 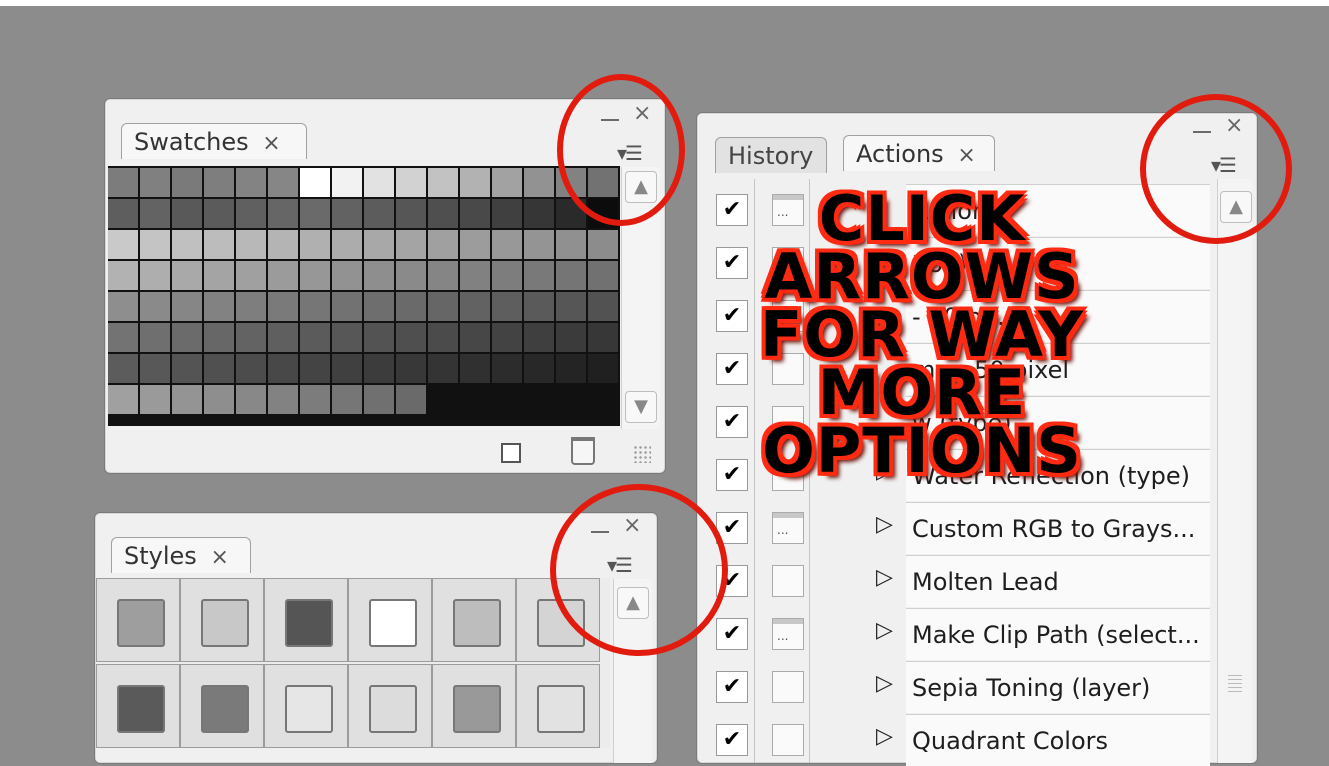 I want to click on tab-styles: Styles ×, so click(x=181, y=555).